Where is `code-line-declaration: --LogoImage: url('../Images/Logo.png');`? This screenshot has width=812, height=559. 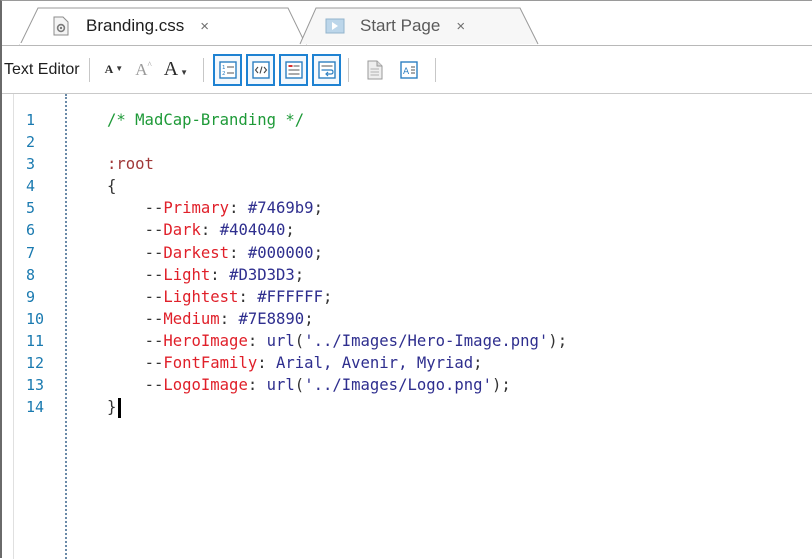
code-line-declaration: --LogoImage: url('../Images/Logo.png'); is located at coordinates (327, 385).